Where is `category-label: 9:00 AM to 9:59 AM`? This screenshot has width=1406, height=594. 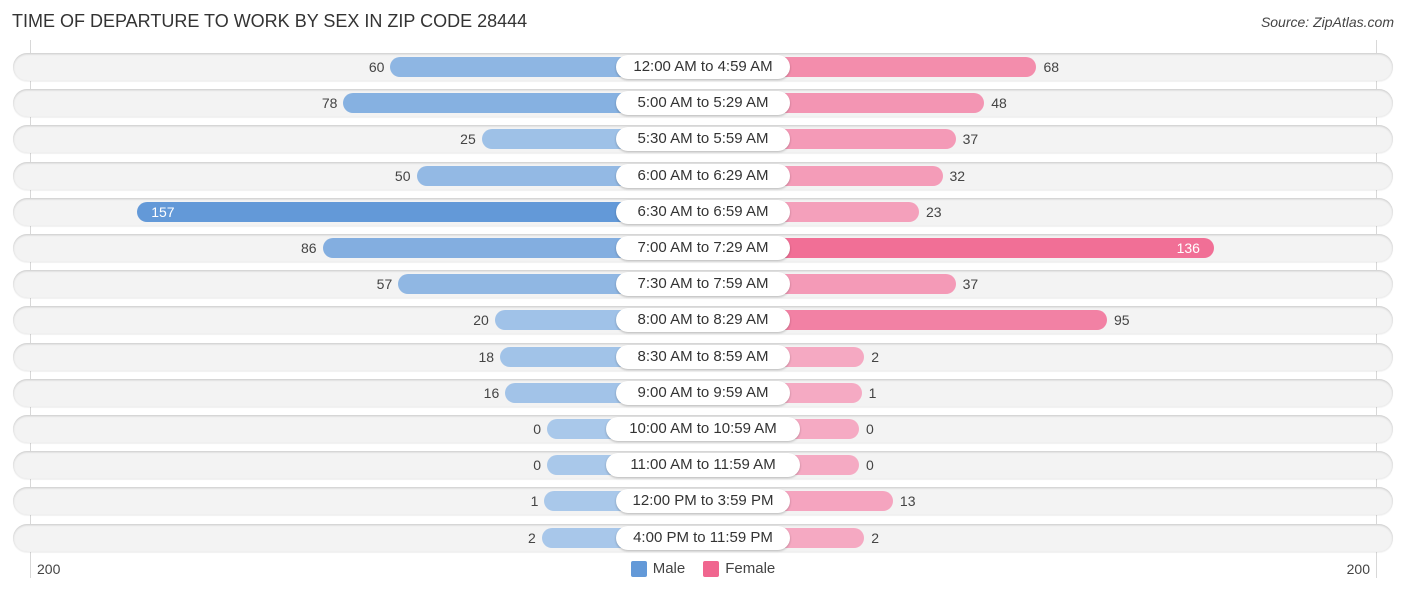 category-label: 9:00 AM to 9:59 AM is located at coordinates (703, 392).